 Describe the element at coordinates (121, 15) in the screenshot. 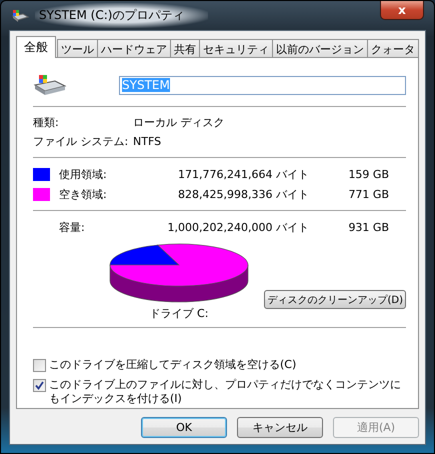

I see `window-title: SYSTEM (C:)のプロパティ` at that location.